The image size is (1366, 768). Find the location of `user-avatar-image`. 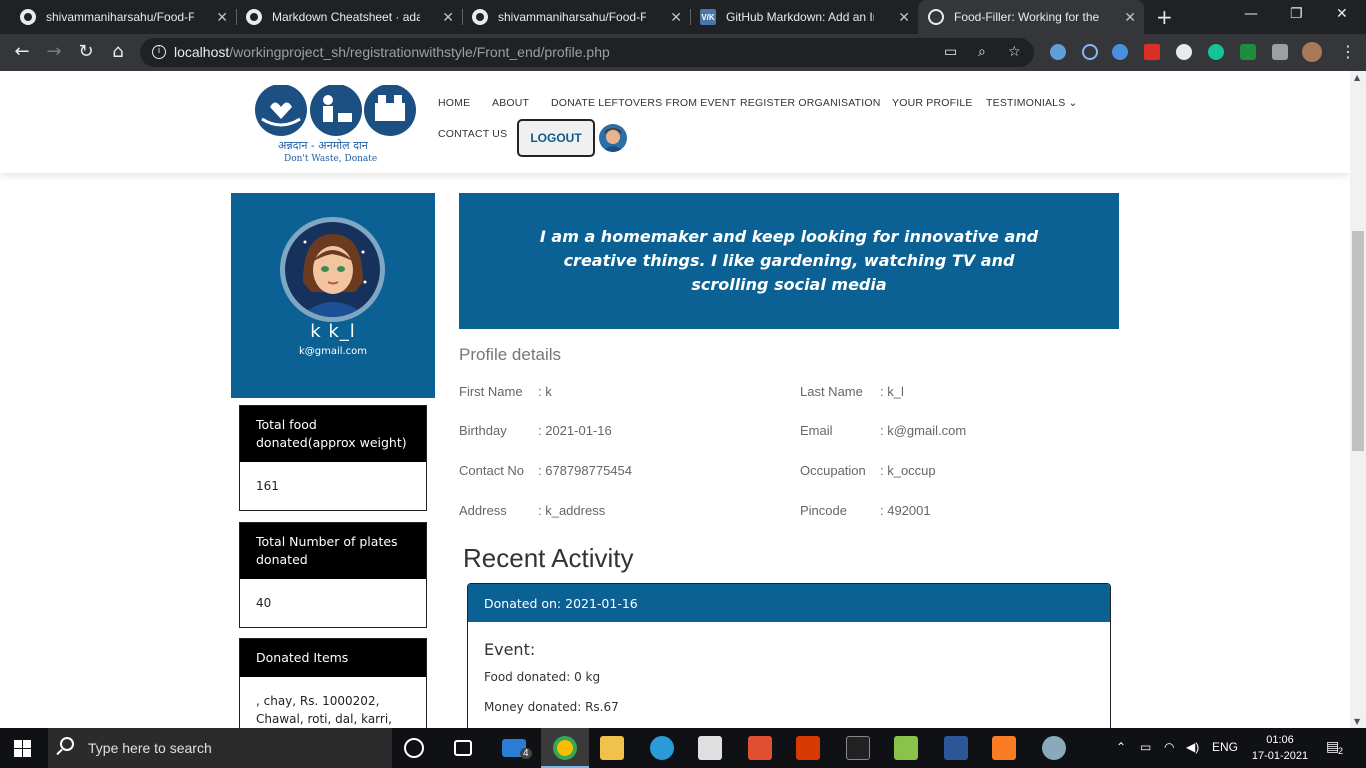

user-avatar-image is located at coordinates (613, 140).